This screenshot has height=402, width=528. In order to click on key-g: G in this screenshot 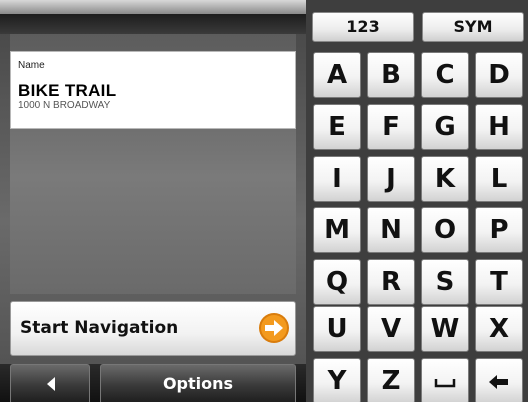, I will do `click(445, 127)`.